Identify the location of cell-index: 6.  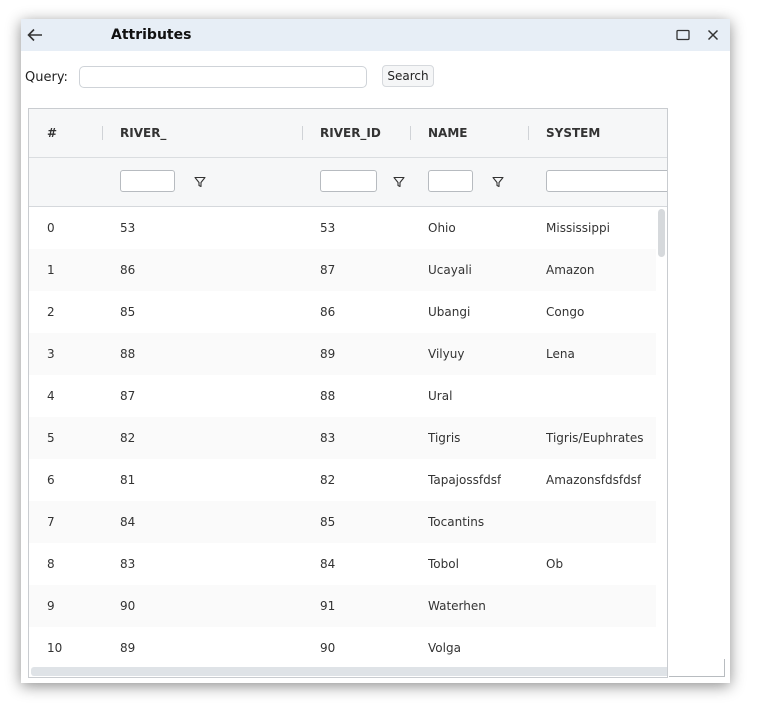
(51, 480).